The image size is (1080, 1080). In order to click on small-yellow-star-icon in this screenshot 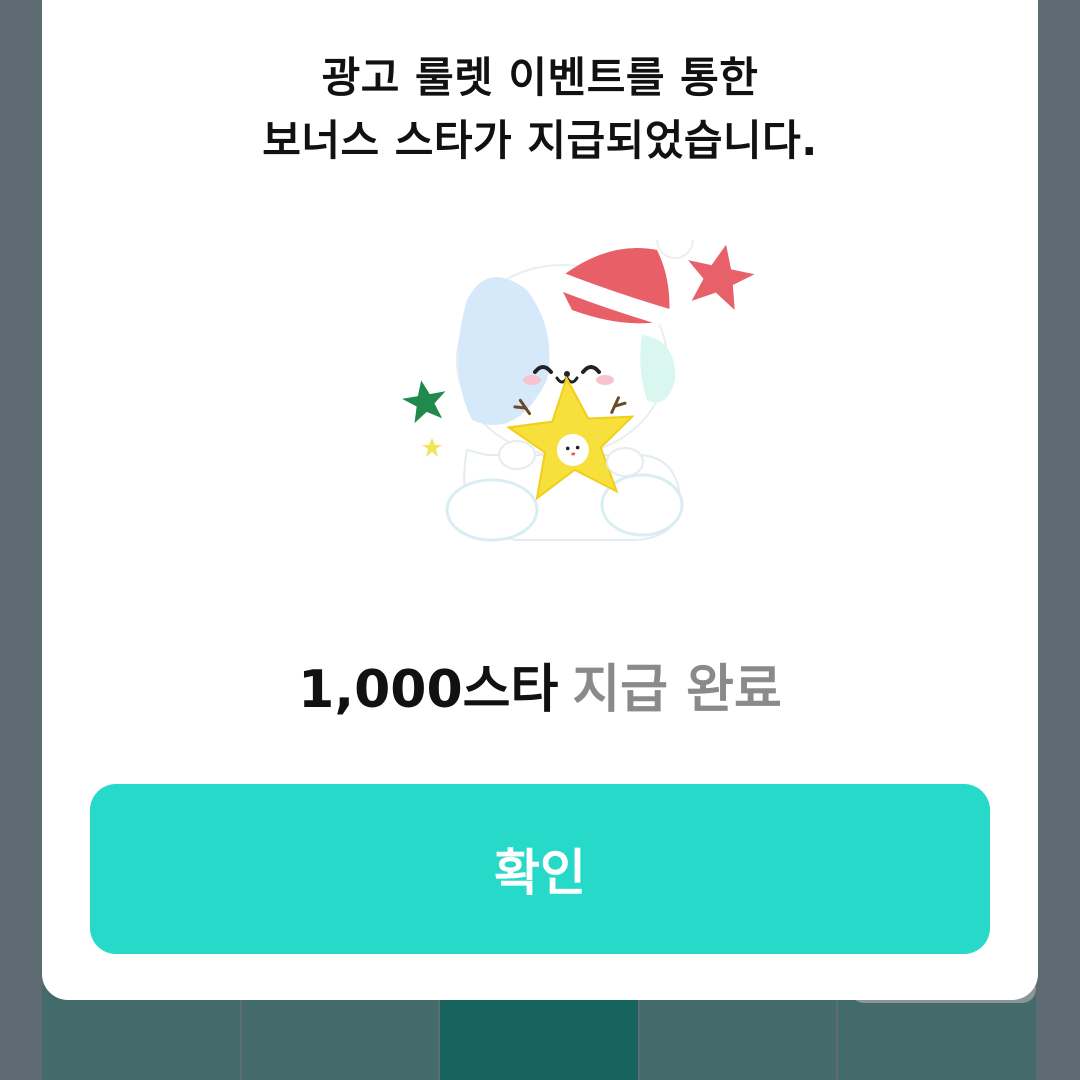, I will do `click(432, 447)`.